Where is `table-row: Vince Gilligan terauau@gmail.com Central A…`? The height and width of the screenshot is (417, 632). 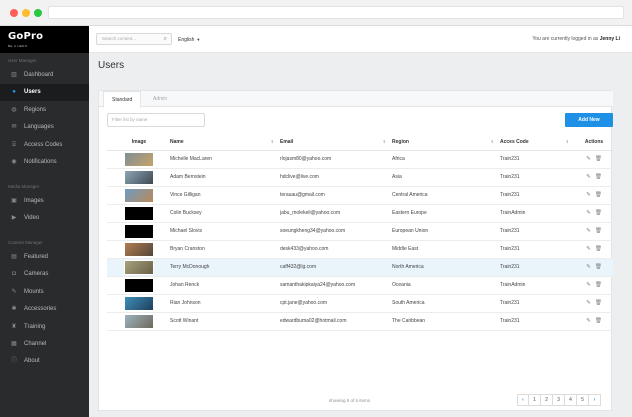 table-row: Vince Gilligan terauau@gmail.com Central A… is located at coordinates (360, 195).